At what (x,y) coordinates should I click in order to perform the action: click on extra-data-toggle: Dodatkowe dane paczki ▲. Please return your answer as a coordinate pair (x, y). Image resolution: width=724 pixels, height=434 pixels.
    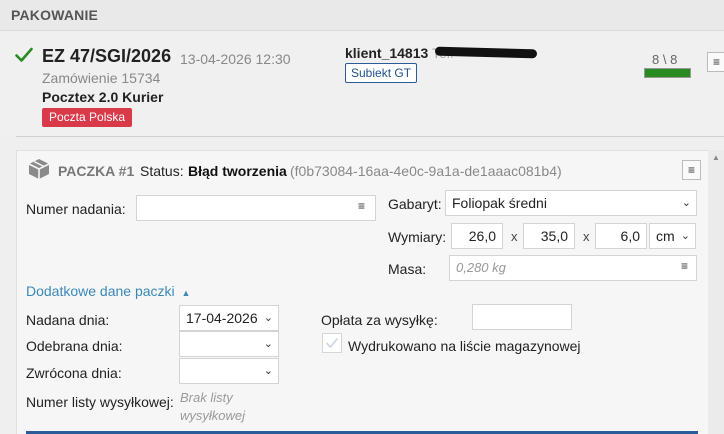
    Looking at the image, I should click on (108, 291).